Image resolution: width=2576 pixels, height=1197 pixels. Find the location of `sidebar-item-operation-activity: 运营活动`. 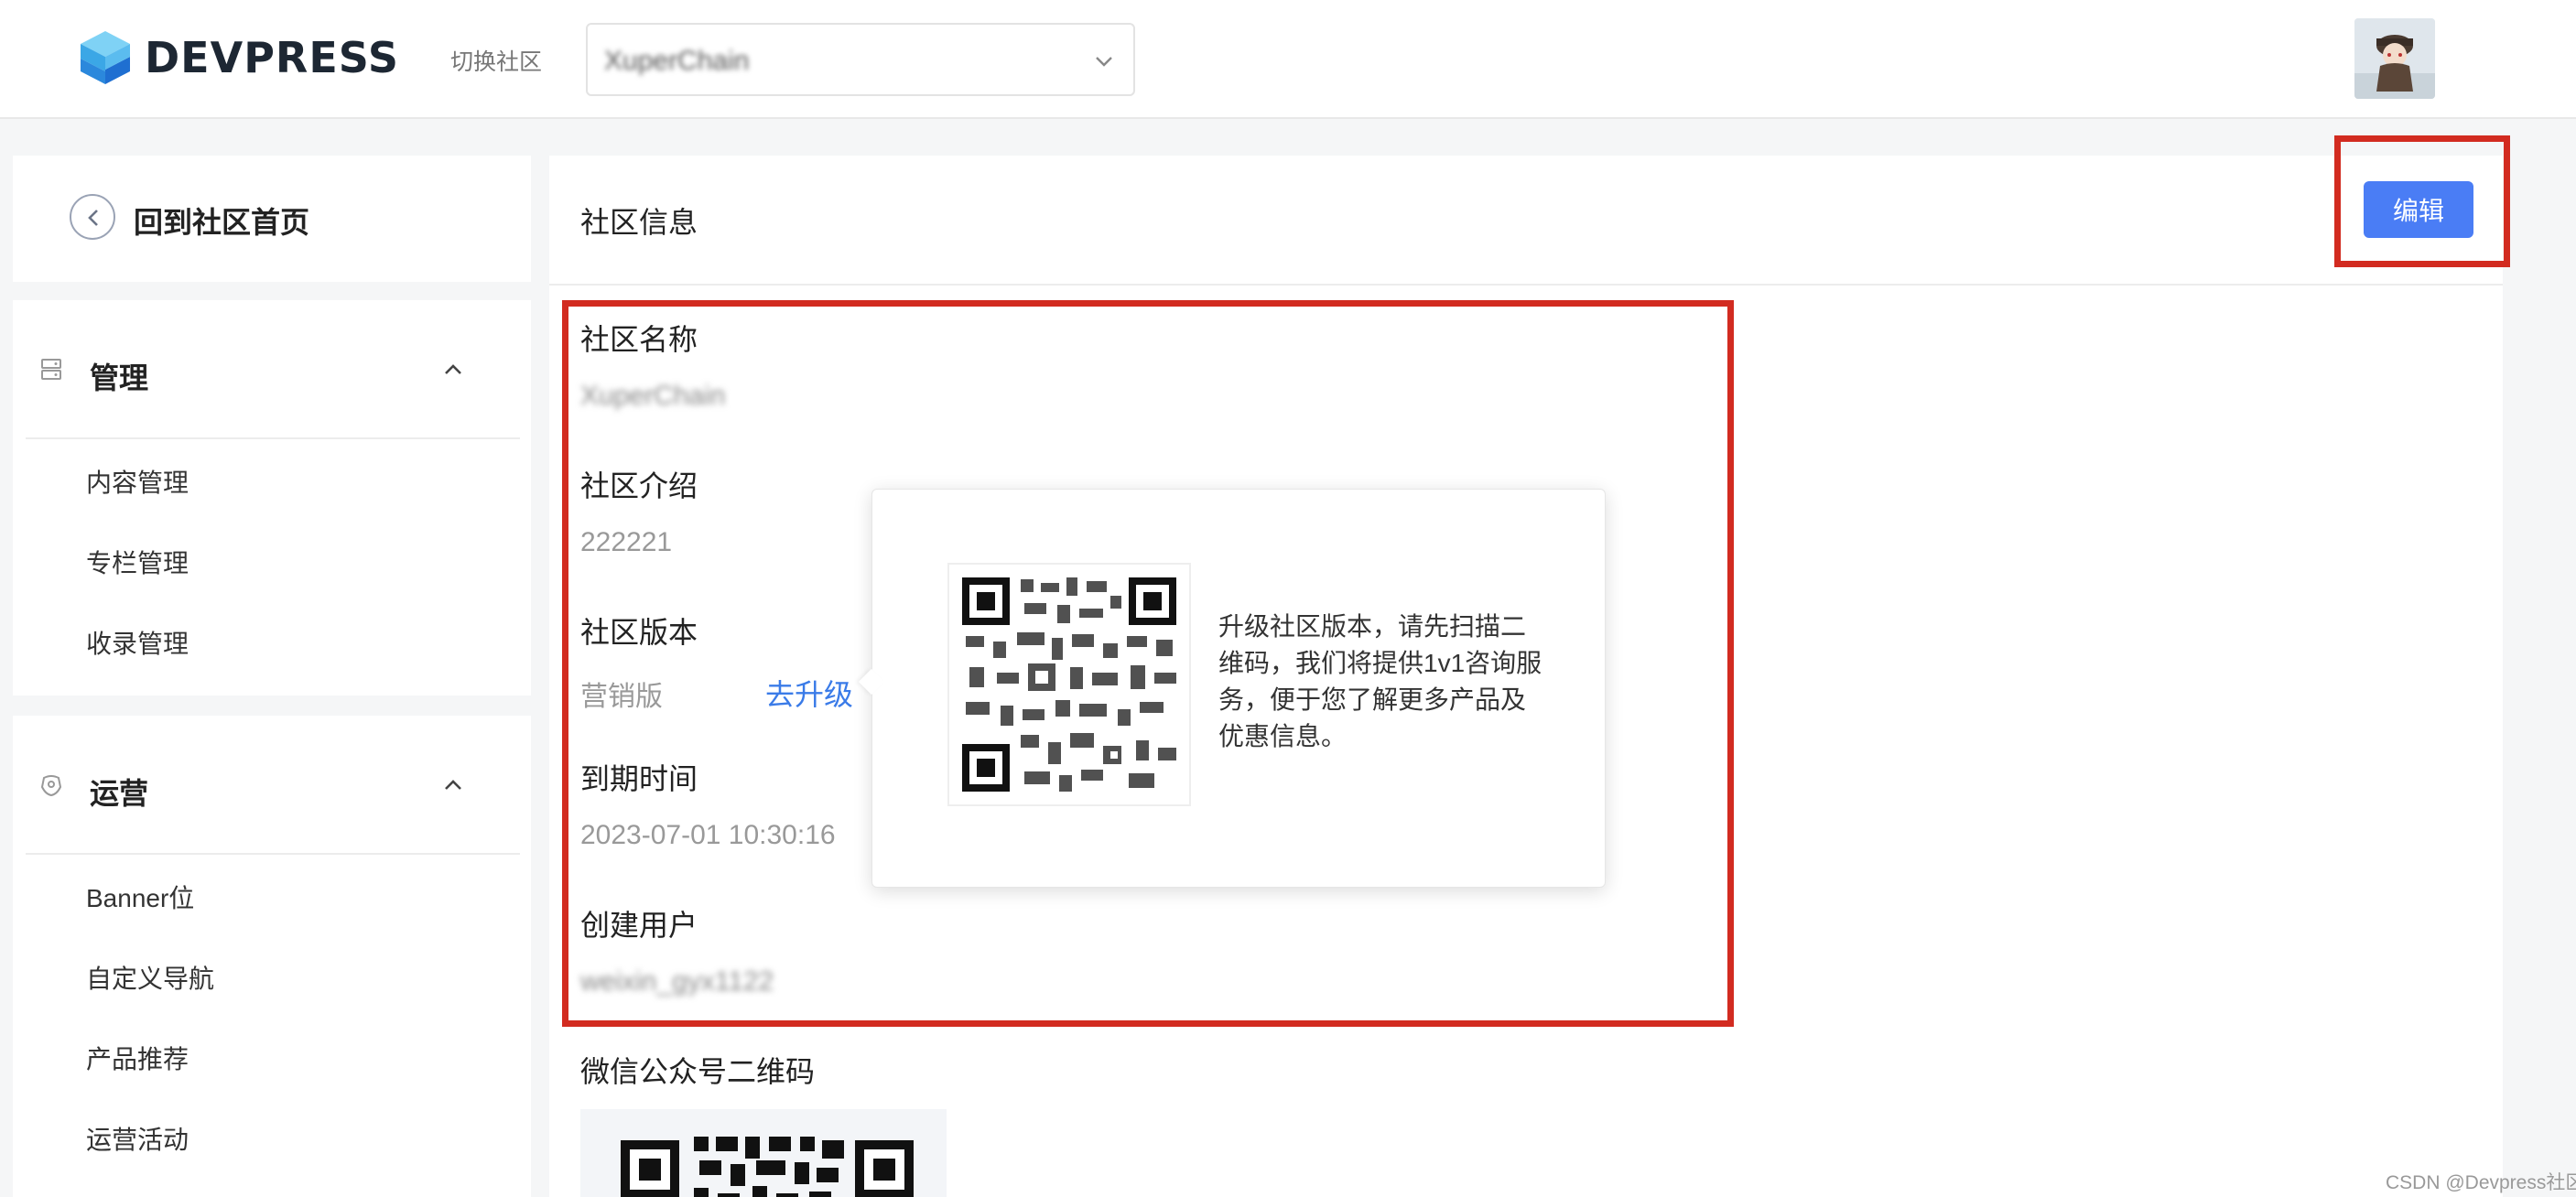

sidebar-item-operation-activity: 运营活动 is located at coordinates (137, 1138).